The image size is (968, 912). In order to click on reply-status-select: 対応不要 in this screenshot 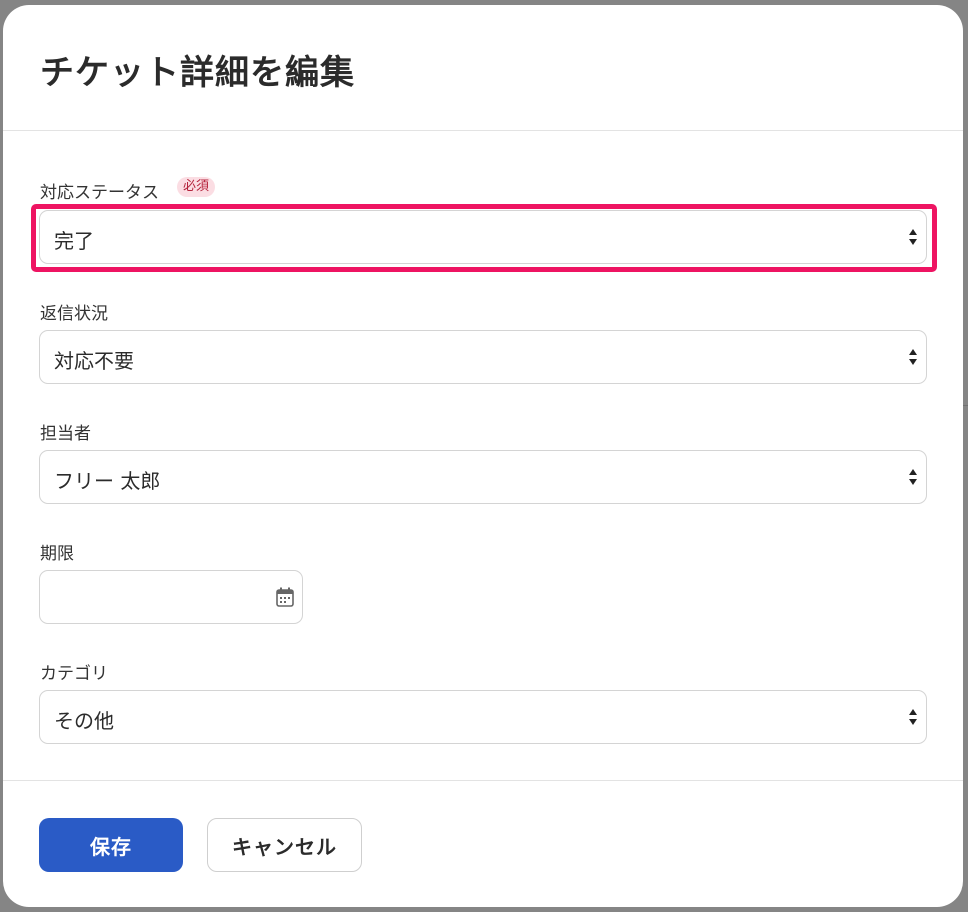, I will do `click(483, 357)`.